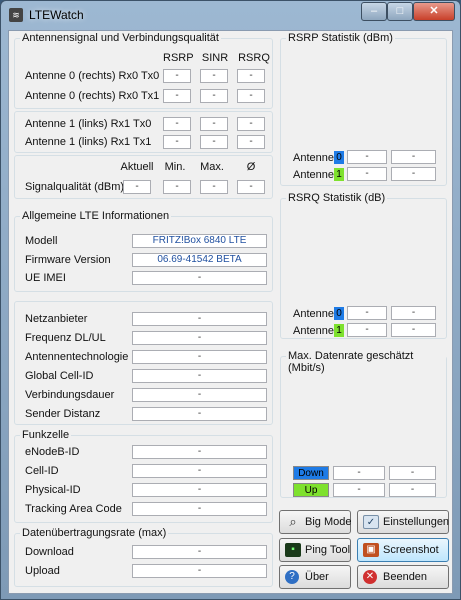 The width and height of the screenshot is (461, 600). I want to click on rate-label-download: Download, so click(49, 552).